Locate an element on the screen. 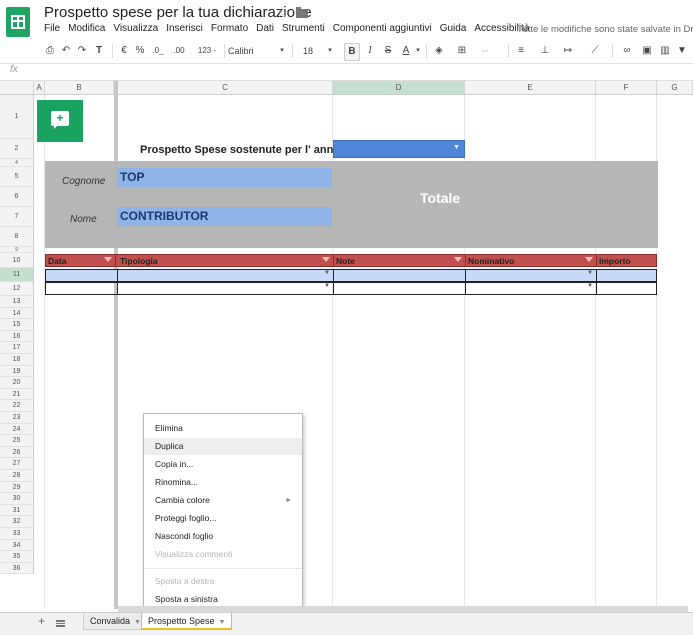 The image size is (693, 635). merge-cells-icon: ⇔ is located at coordinates (485, 51).